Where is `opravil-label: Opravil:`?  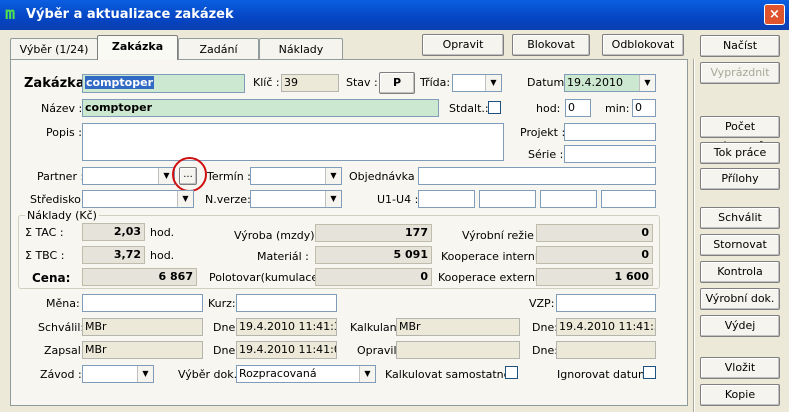
opravil-label: Opravil: is located at coordinates (379, 350).